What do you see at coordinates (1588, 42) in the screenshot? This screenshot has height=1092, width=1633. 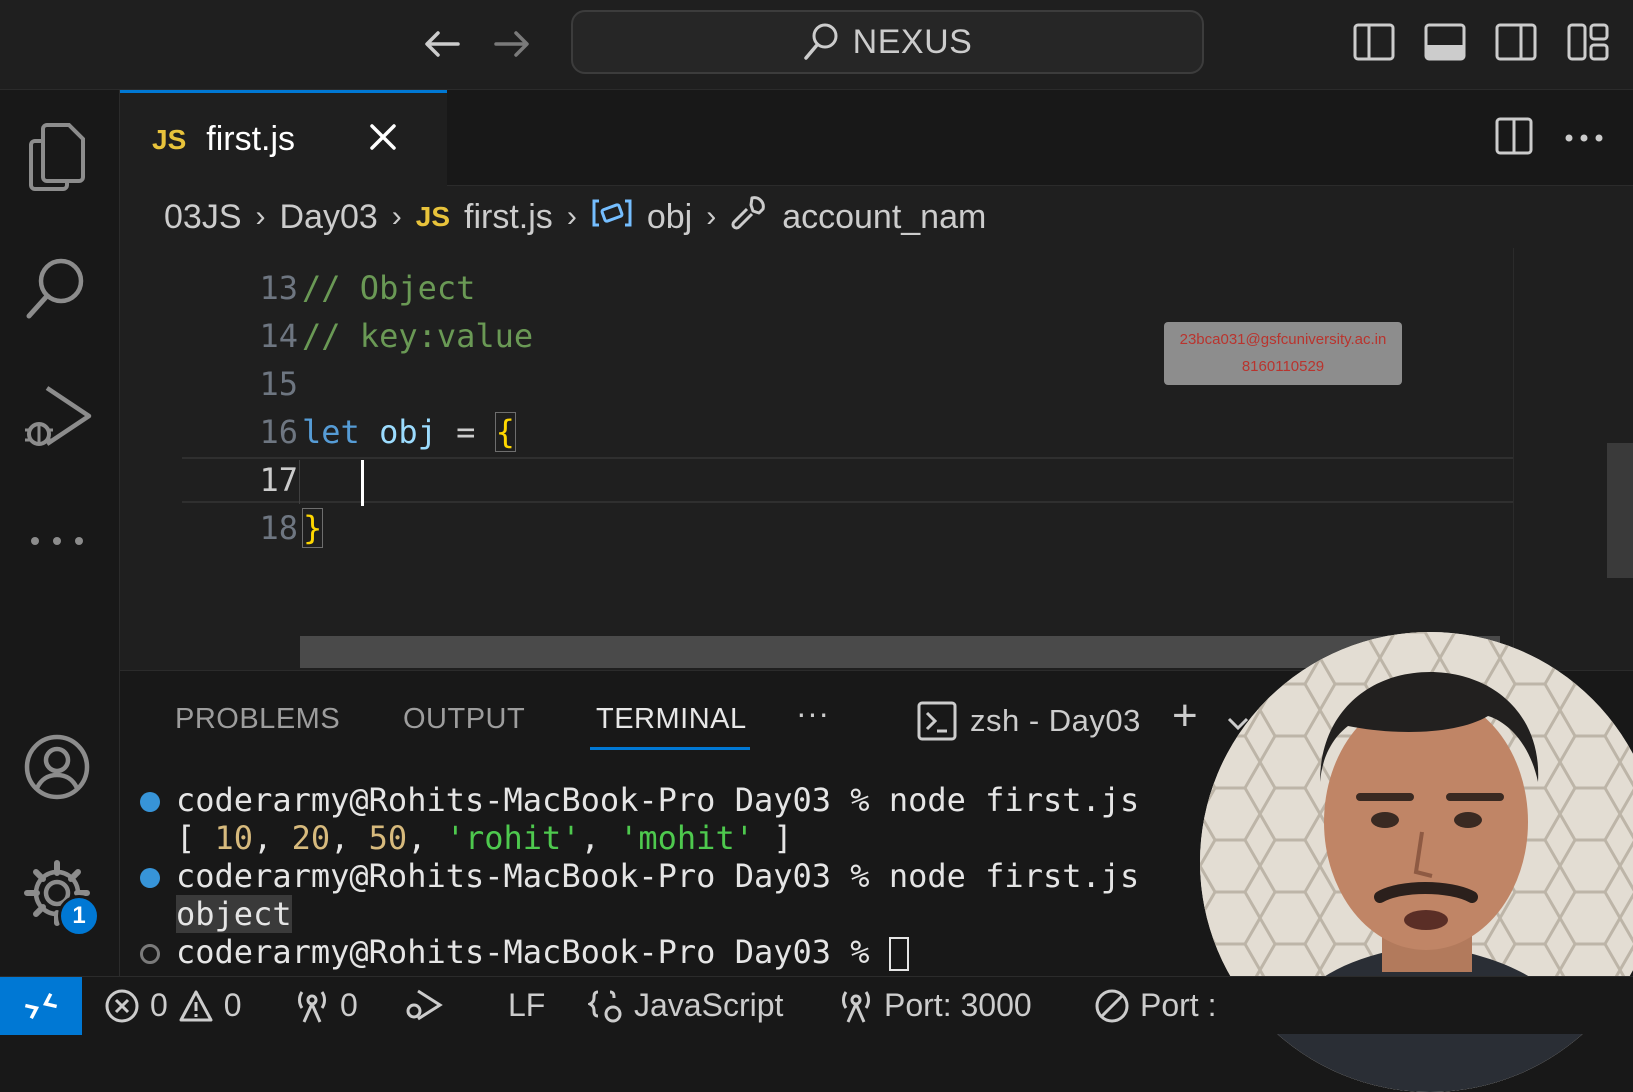 I see `customize-layout-icon` at bounding box center [1588, 42].